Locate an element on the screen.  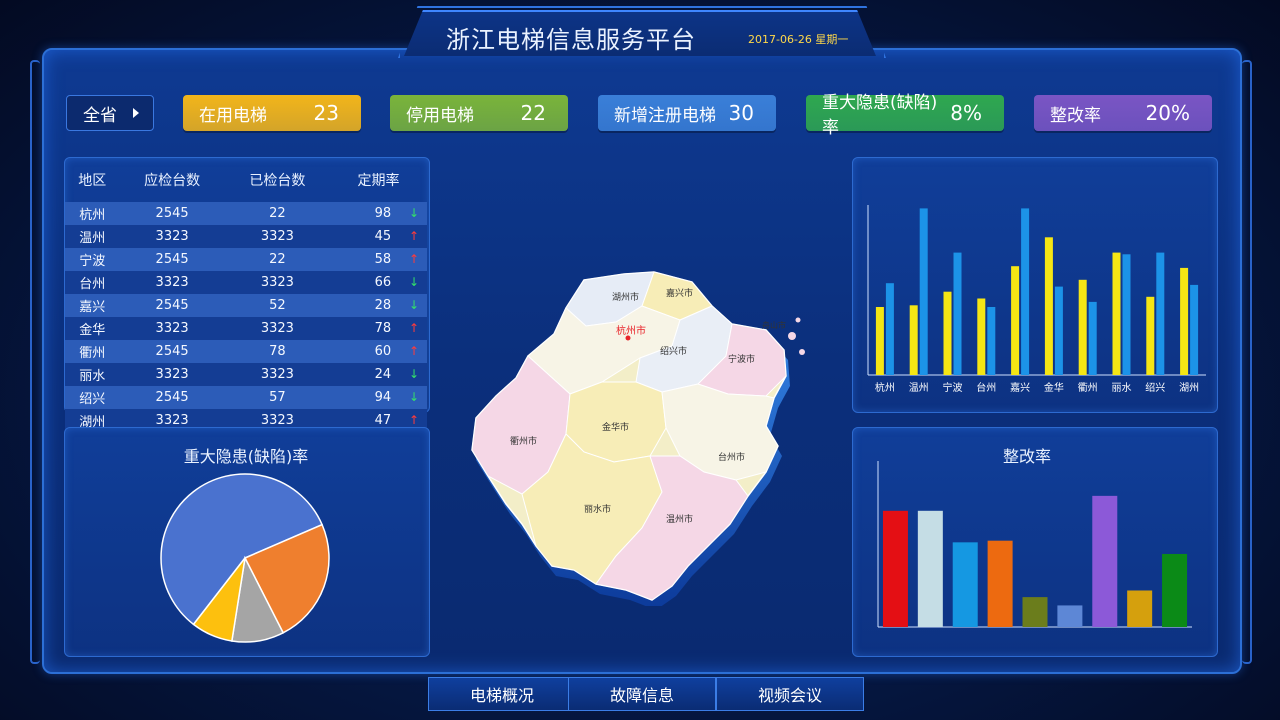
table-row: 温州 3323 3323 45 ↑ is located at coordinates (246, 236).